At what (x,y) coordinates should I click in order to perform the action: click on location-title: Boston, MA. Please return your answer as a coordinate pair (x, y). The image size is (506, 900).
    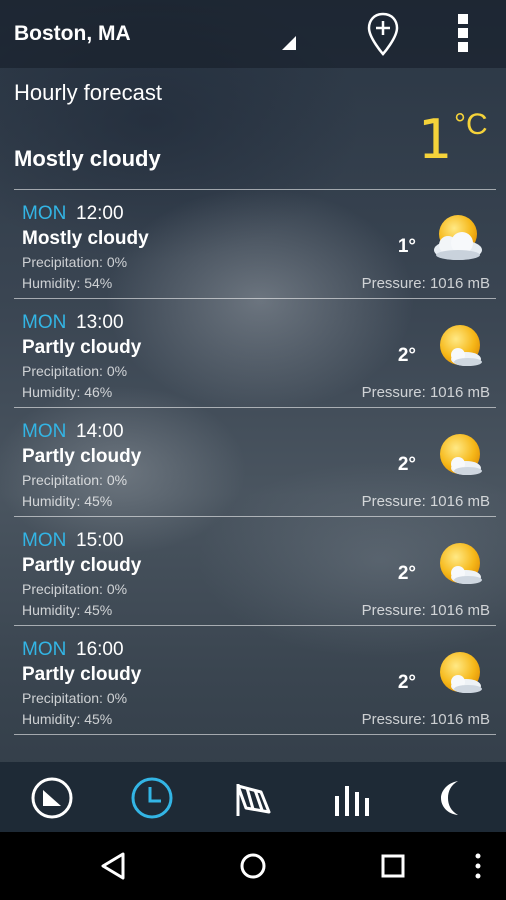
    Looking at the image, I should click on (72, 34).